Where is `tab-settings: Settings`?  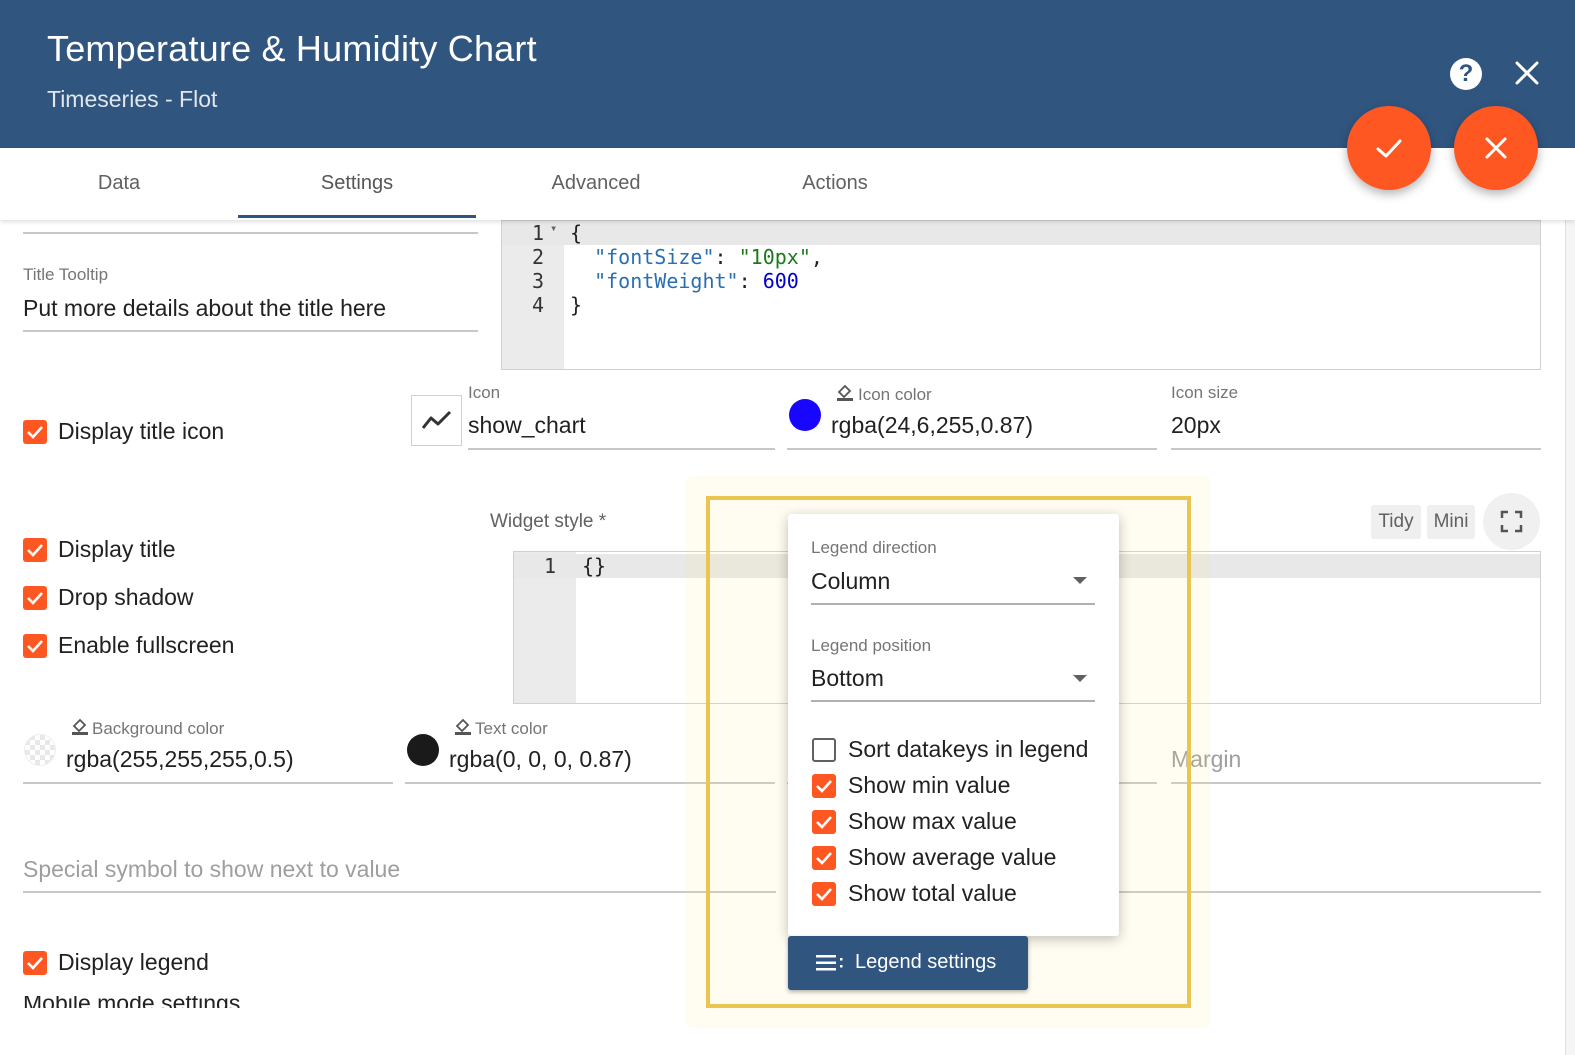
tab-settings: Settings is located at coordinates (357, 184).